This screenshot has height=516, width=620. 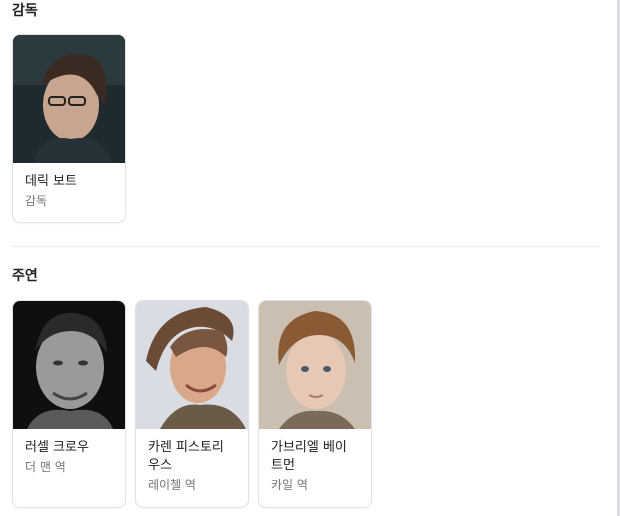 I want to click on person-role: 카일 역, so click(x=289, y=485).